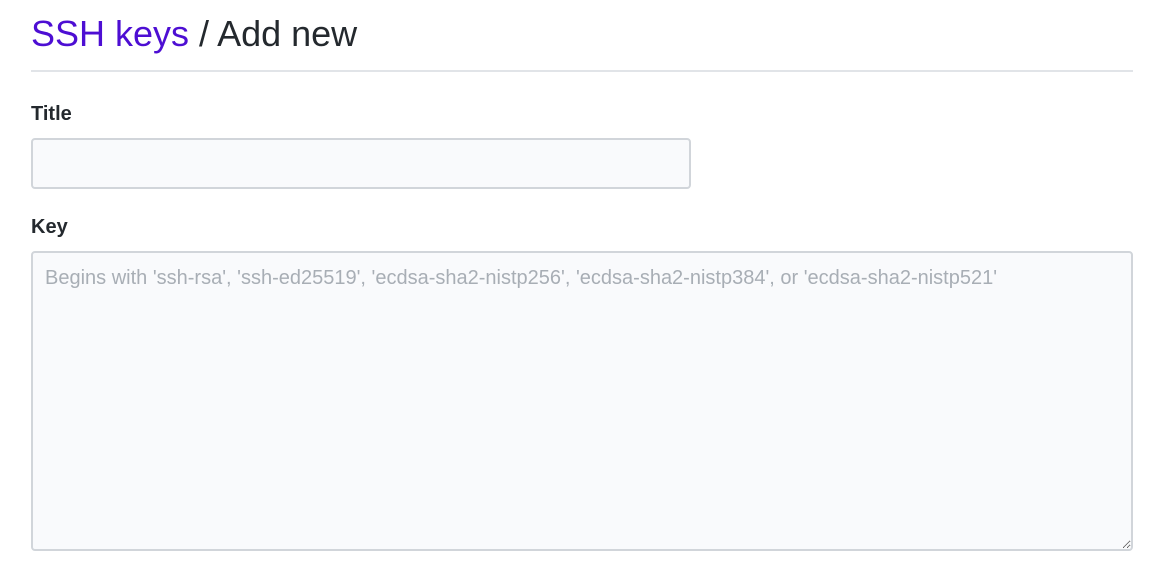 The image size is (1159, 572). Describe the element at coordinates (361, 163) in the screenshot. I see `title-input` at that location.